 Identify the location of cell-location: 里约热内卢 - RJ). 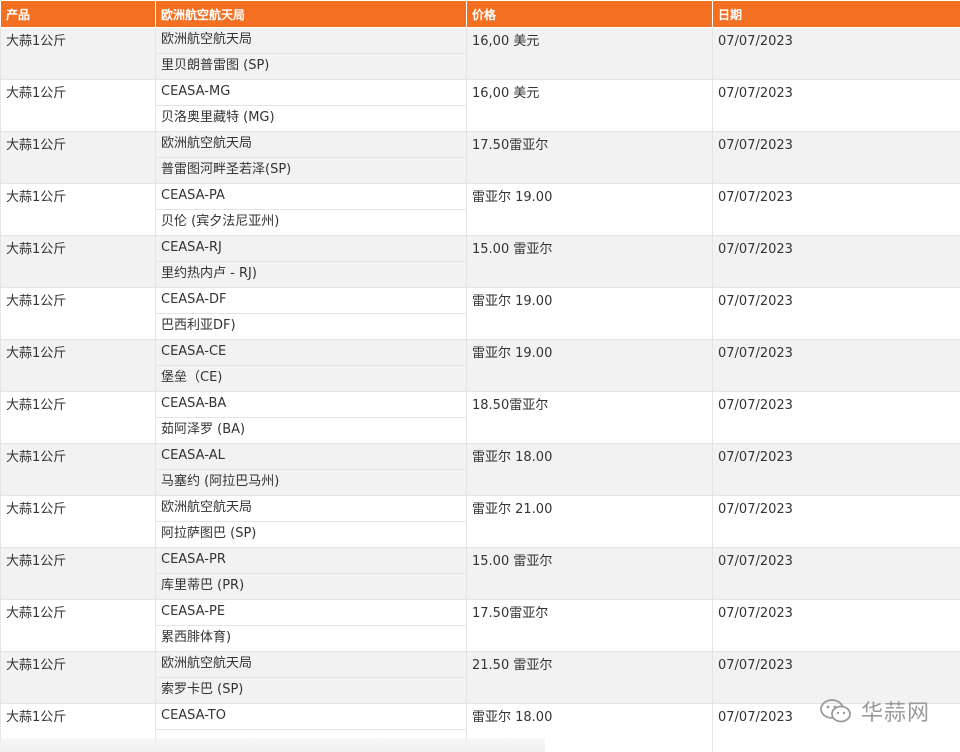
(311, 274).